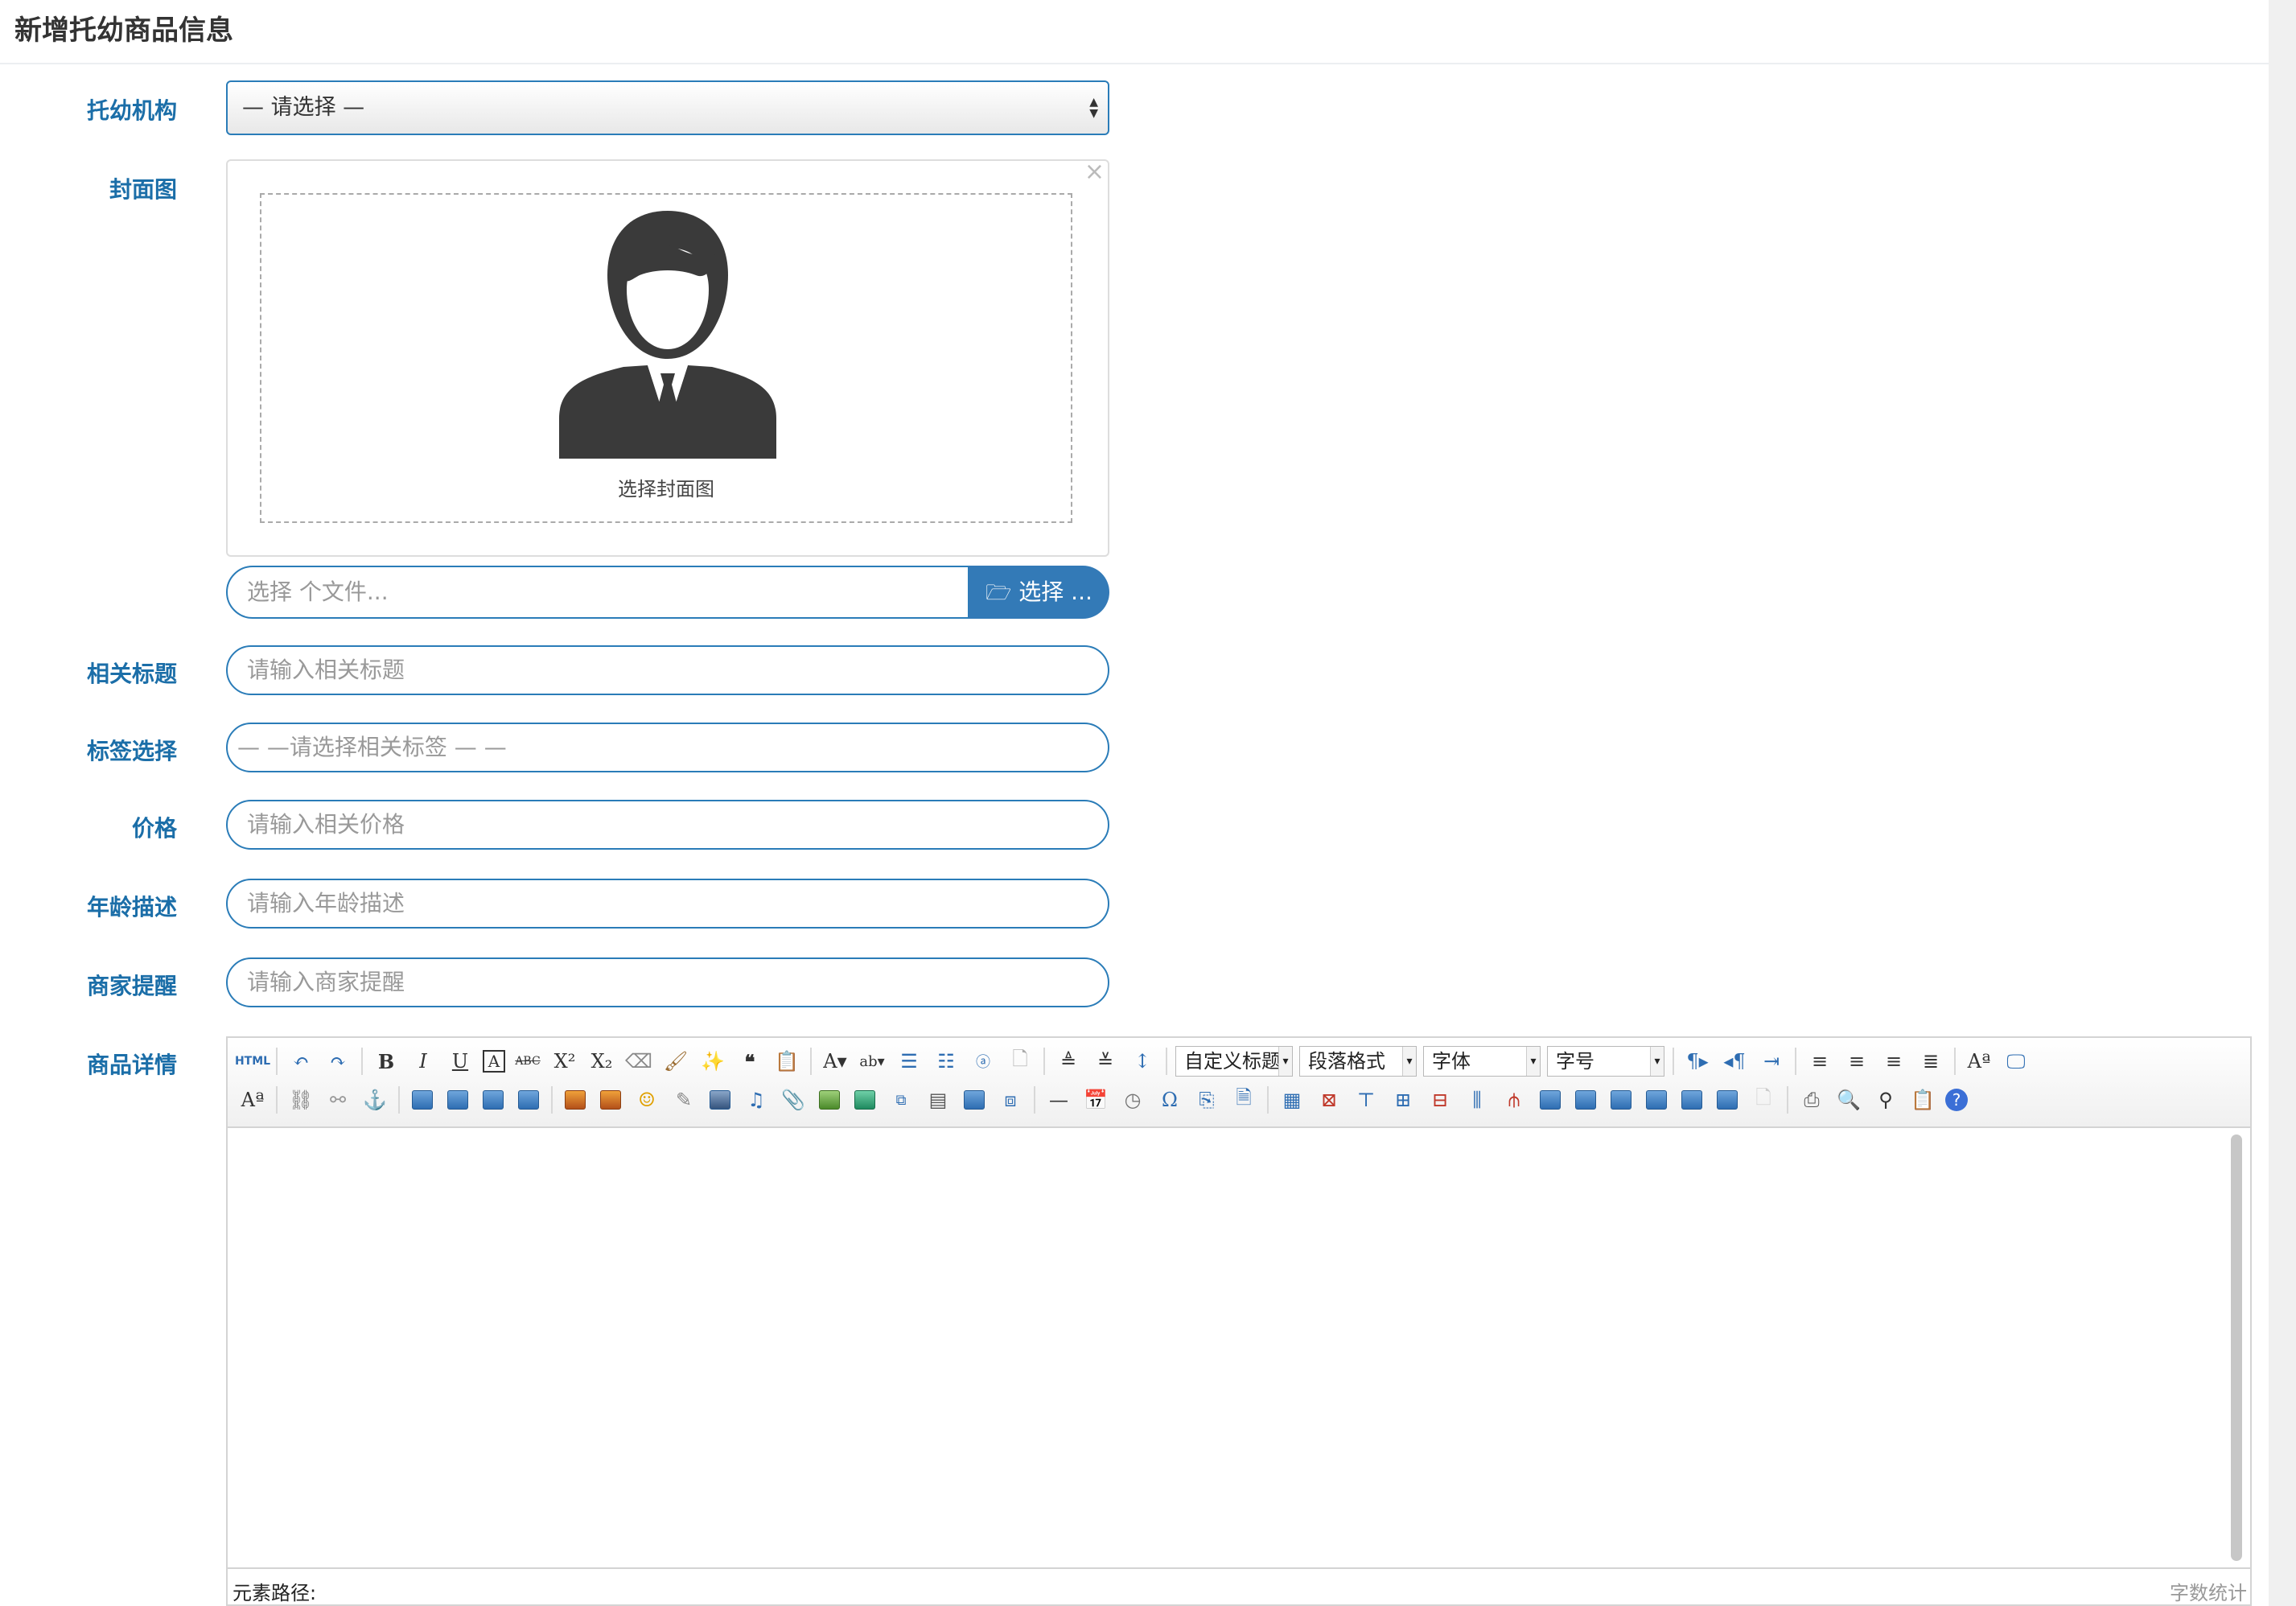  I want to click on cover-dropzone: 选择封面图, so click(666, 358).